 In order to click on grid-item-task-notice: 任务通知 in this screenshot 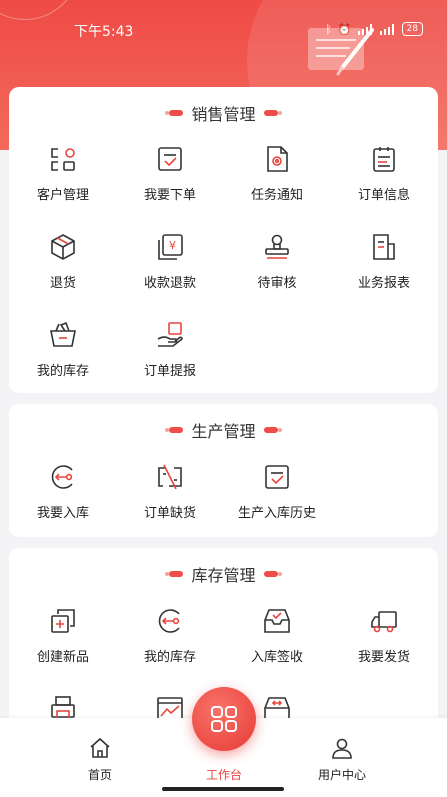, I will do `click(277, 179)`.